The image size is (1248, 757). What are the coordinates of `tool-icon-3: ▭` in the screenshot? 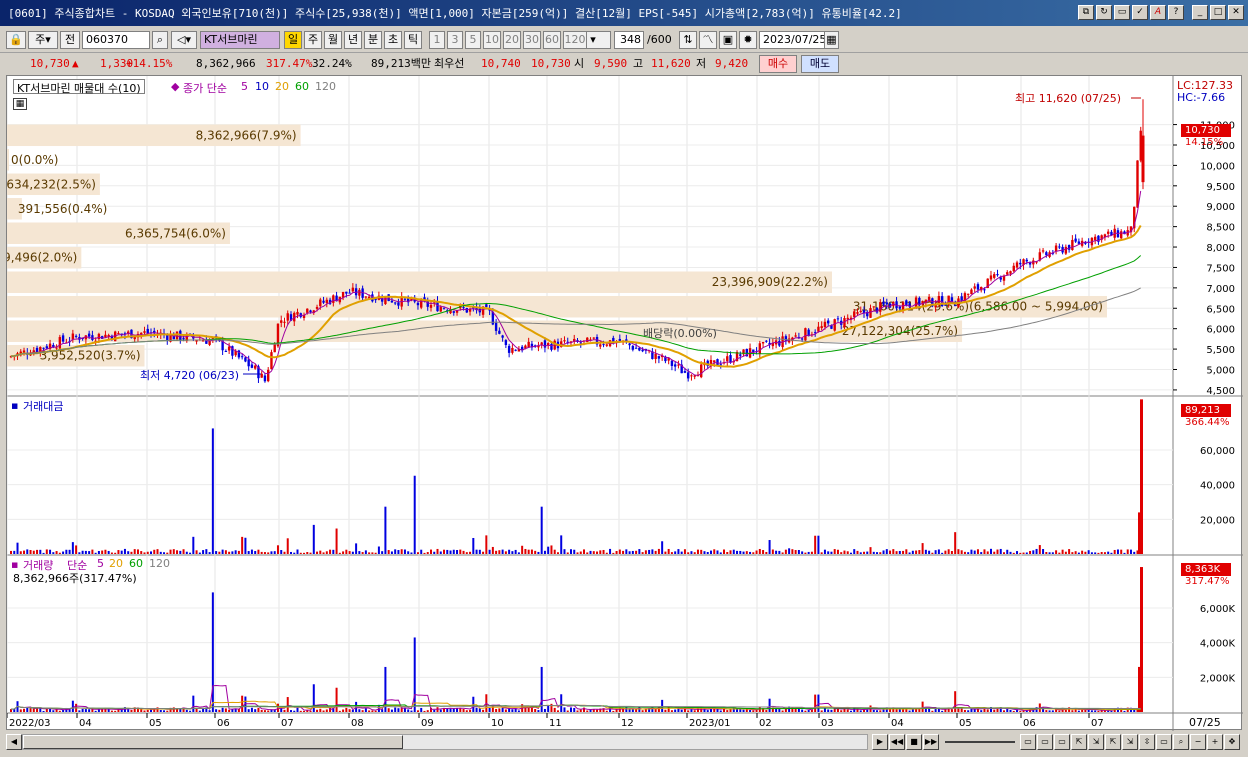 It's located at (1062, 742).